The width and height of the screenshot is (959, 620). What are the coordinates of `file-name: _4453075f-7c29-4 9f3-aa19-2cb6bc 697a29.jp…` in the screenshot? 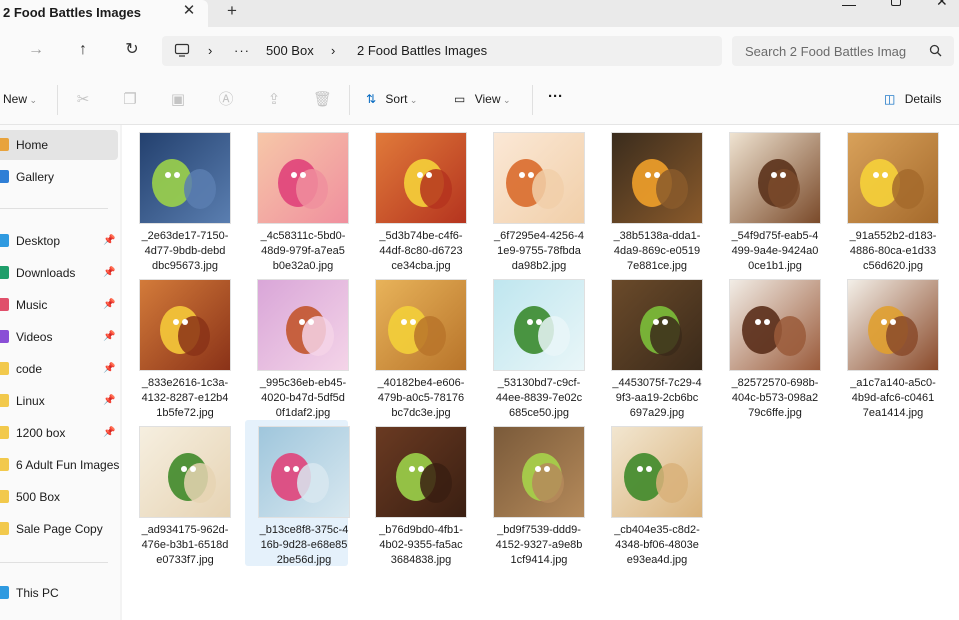 It's located at (657, 398).